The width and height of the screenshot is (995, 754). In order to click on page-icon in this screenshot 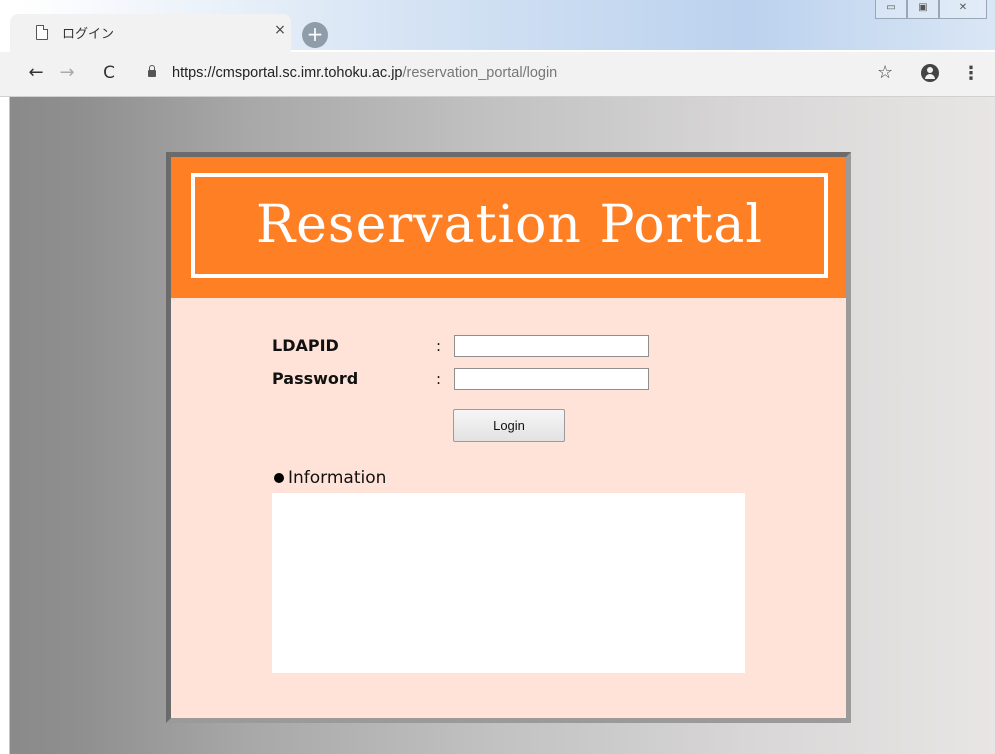, I will do `click(42, 32)`.